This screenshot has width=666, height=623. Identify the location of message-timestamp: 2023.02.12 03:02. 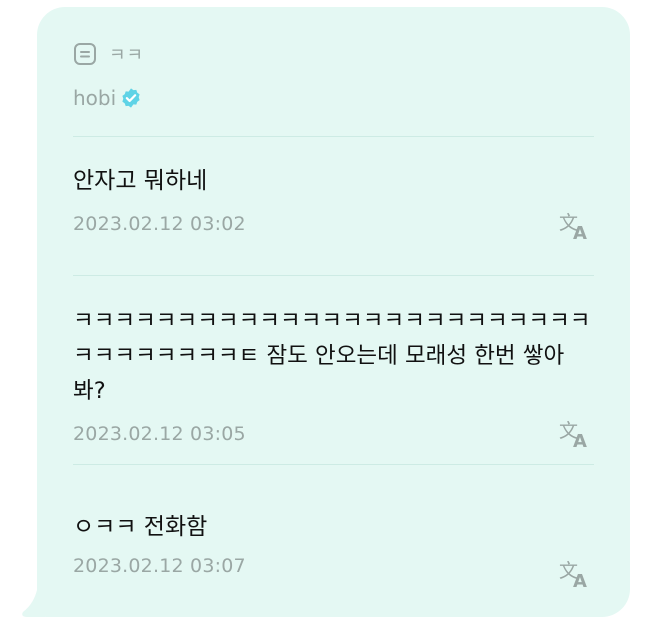
(159, 224).